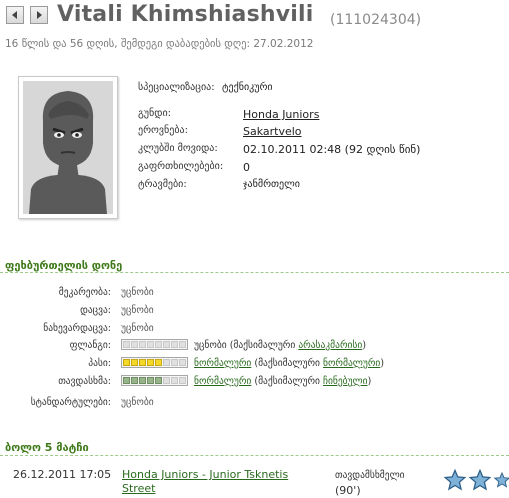  Describe the element at coordinates (345, 381) in the screenshot. I see `skill-max-link: ჩინებული` at that location.